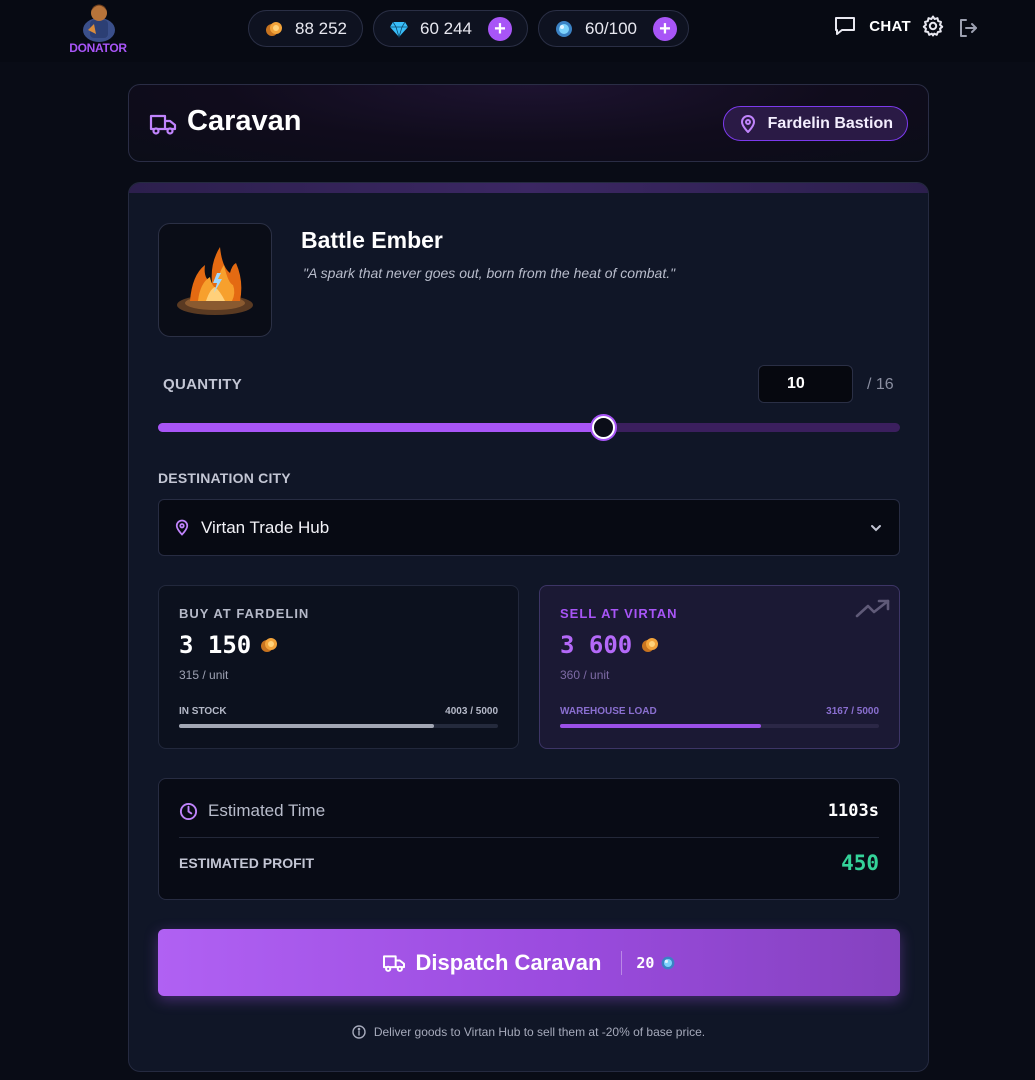 Image resolution: width=1035 pixels, height=1080 pixels. What do you see at coordinates (933, 26) in the screenshot?
I see `gear-icon` at bounding box center [933, 26].